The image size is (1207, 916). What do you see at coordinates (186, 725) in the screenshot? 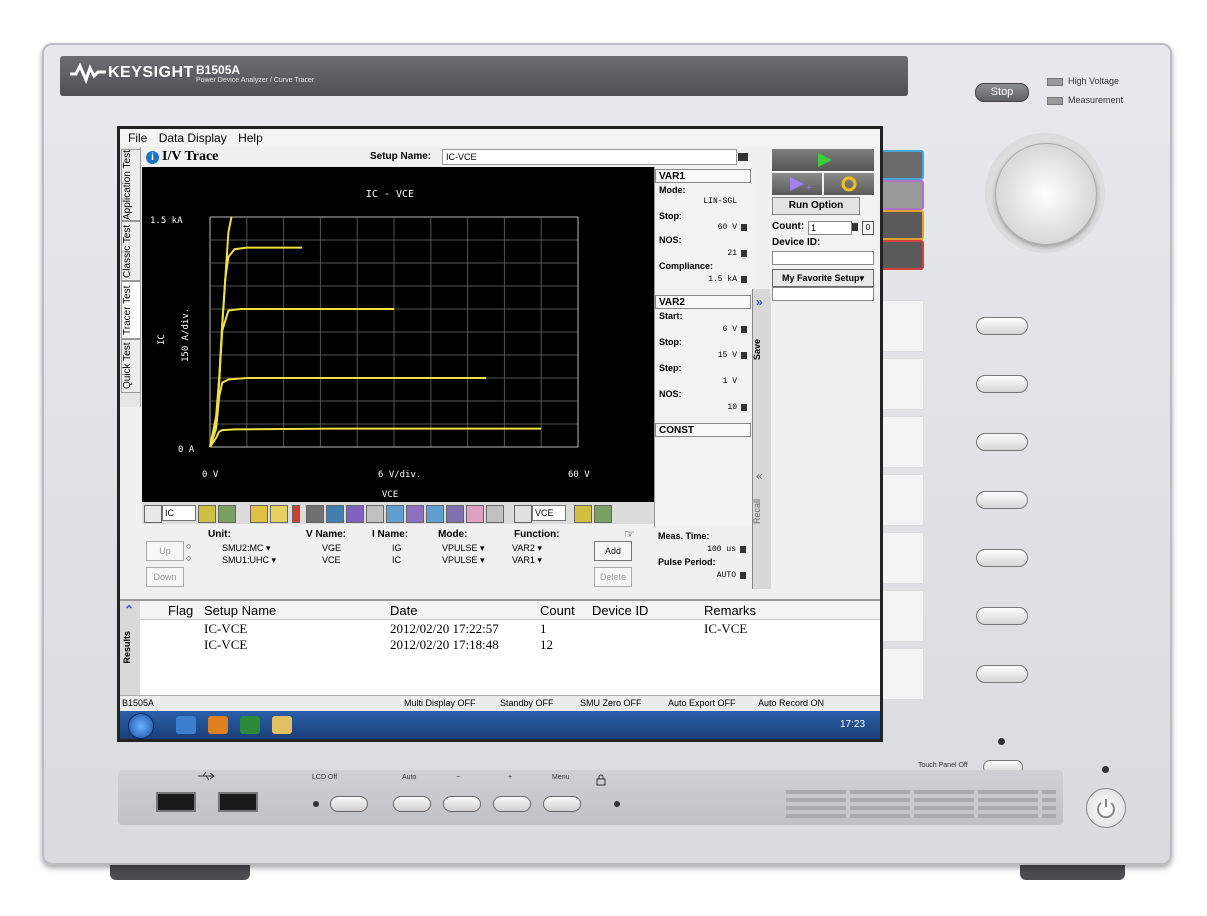
I see `ie-icon` at bounding box center [186, 725].